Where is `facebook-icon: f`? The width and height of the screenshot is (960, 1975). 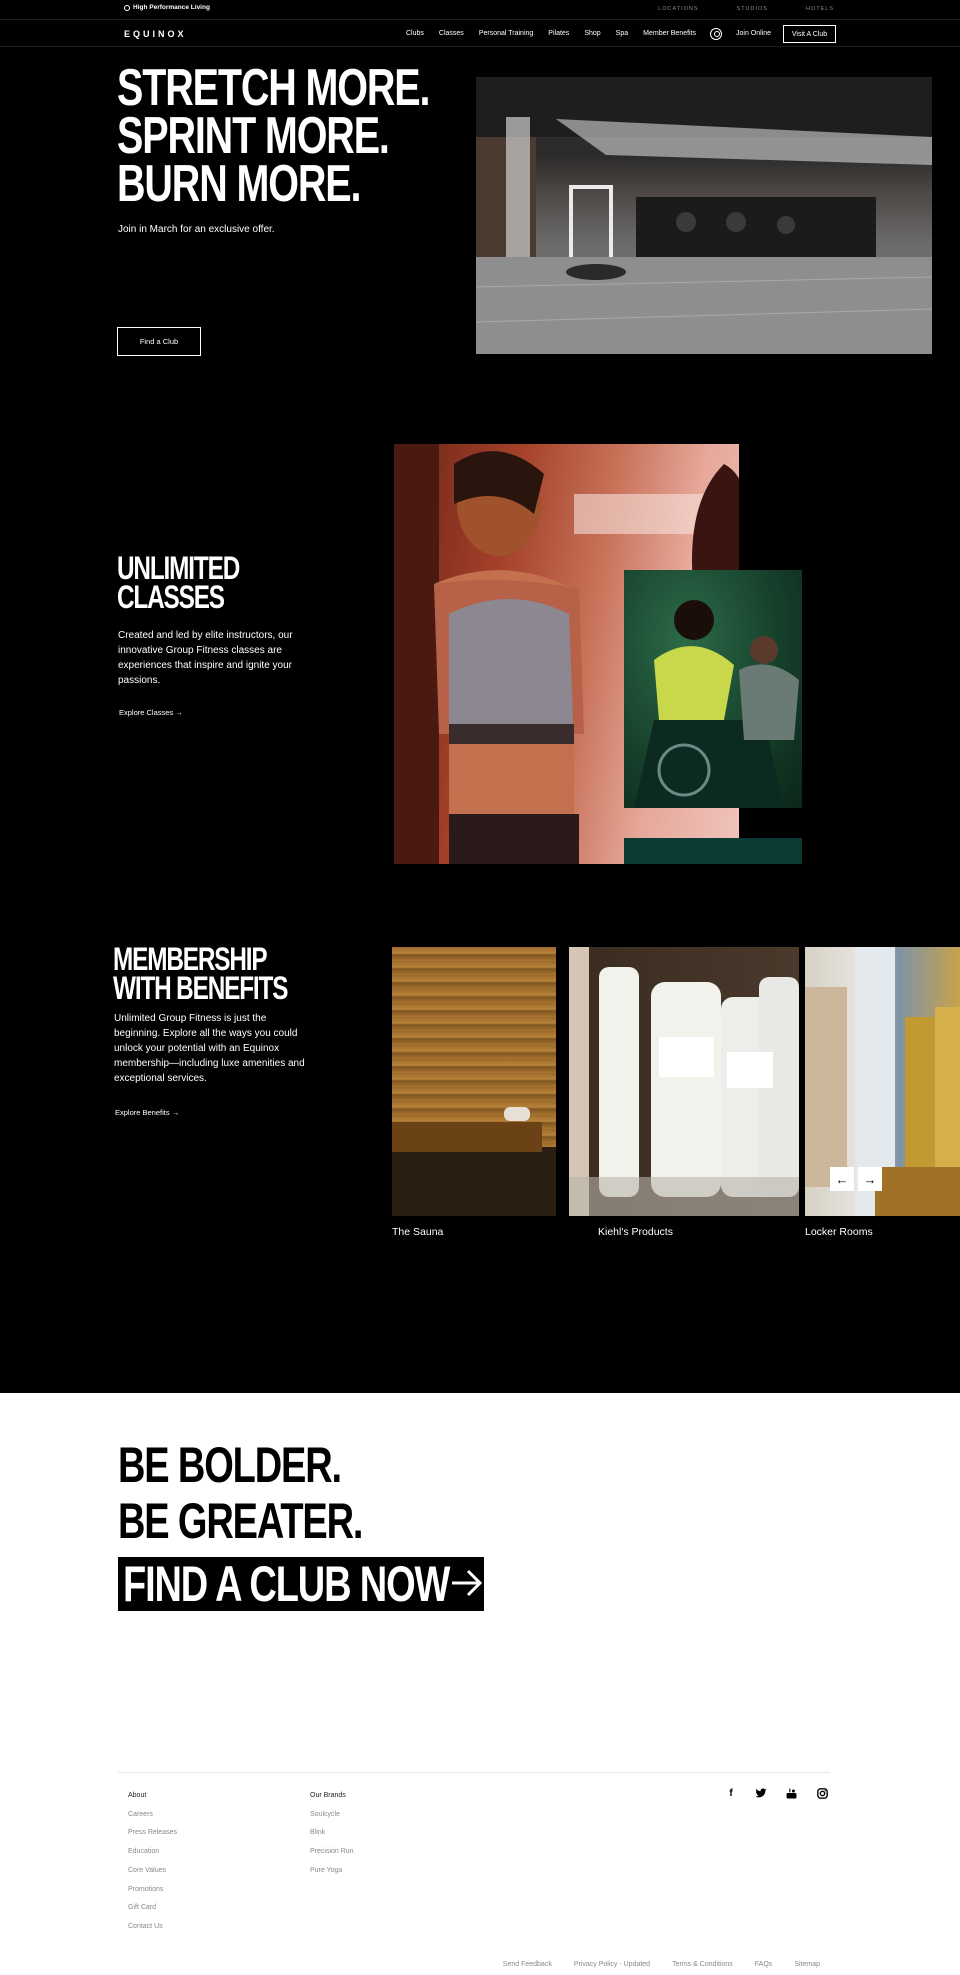 facebook-icon: f is located at coordinates (731, 1793).